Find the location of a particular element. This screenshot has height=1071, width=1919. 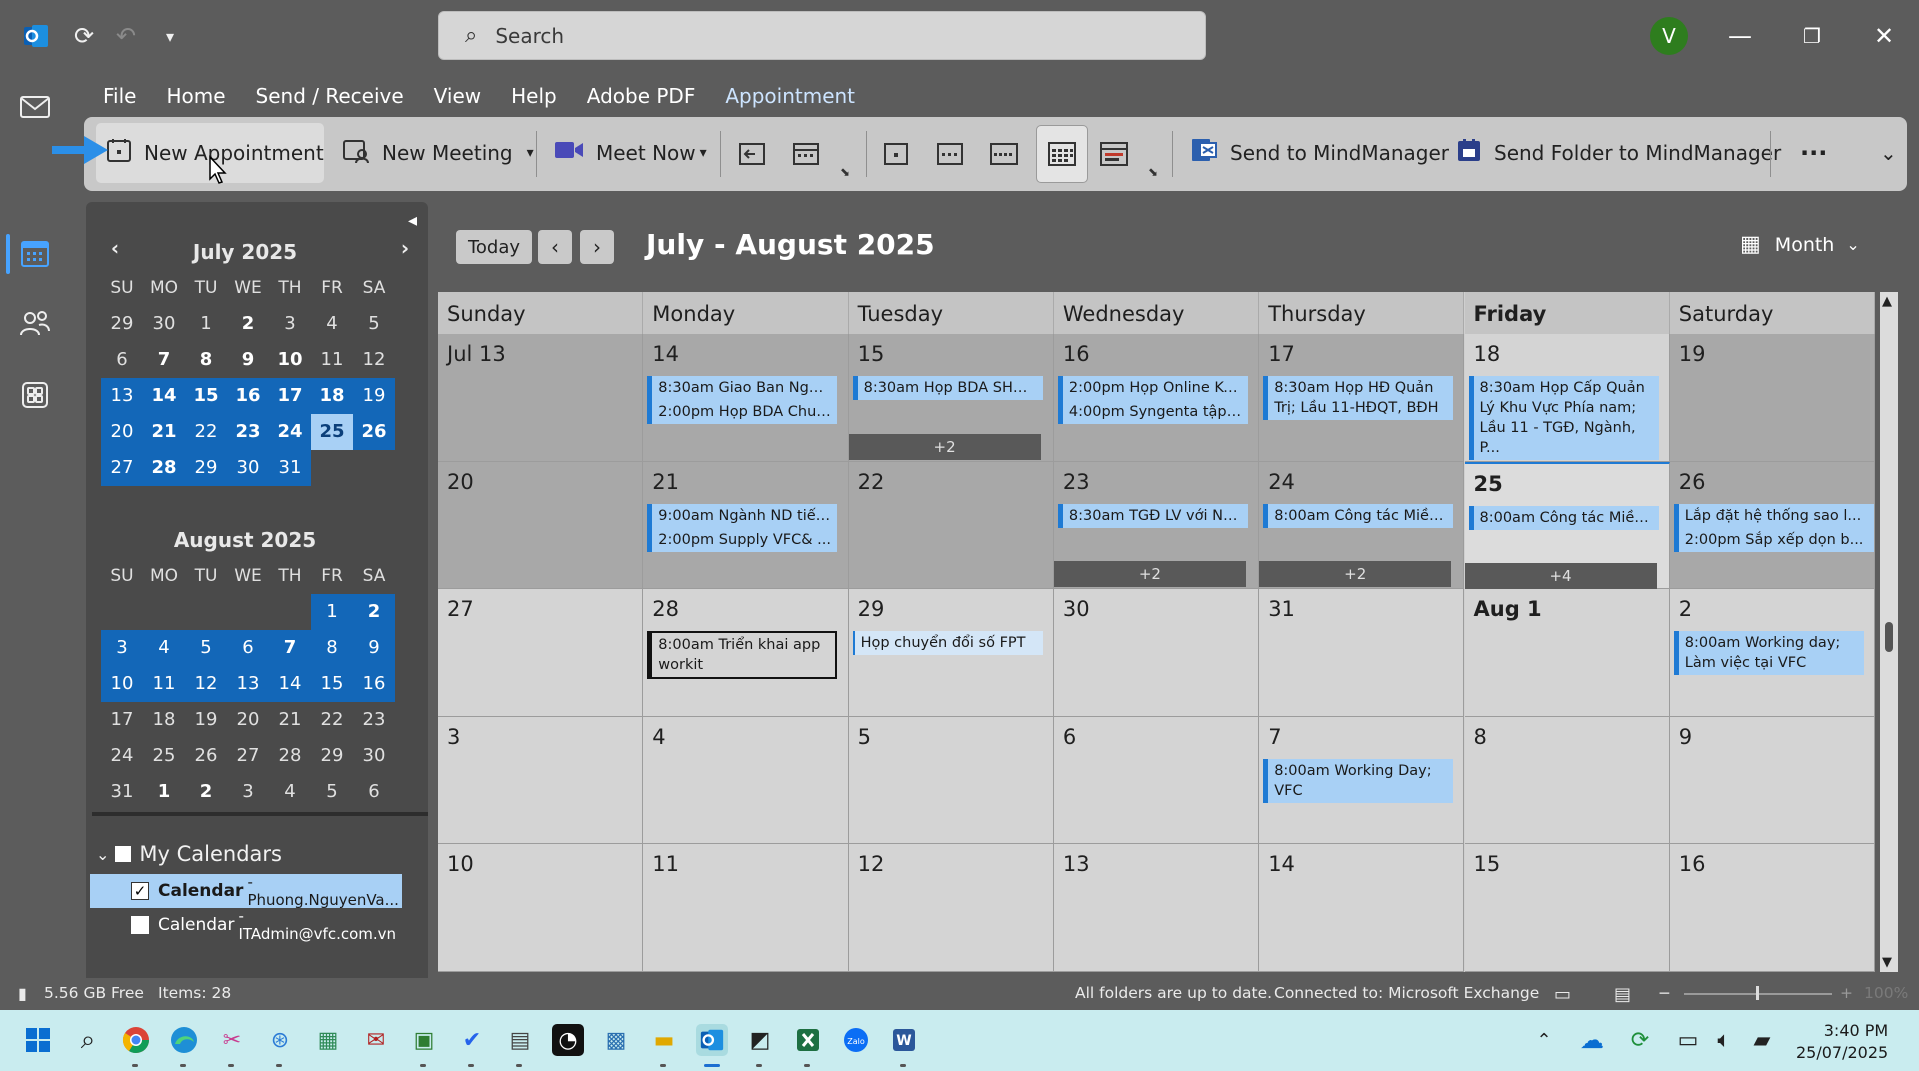

day-number: 6 is located at coordinates (1069, 737).